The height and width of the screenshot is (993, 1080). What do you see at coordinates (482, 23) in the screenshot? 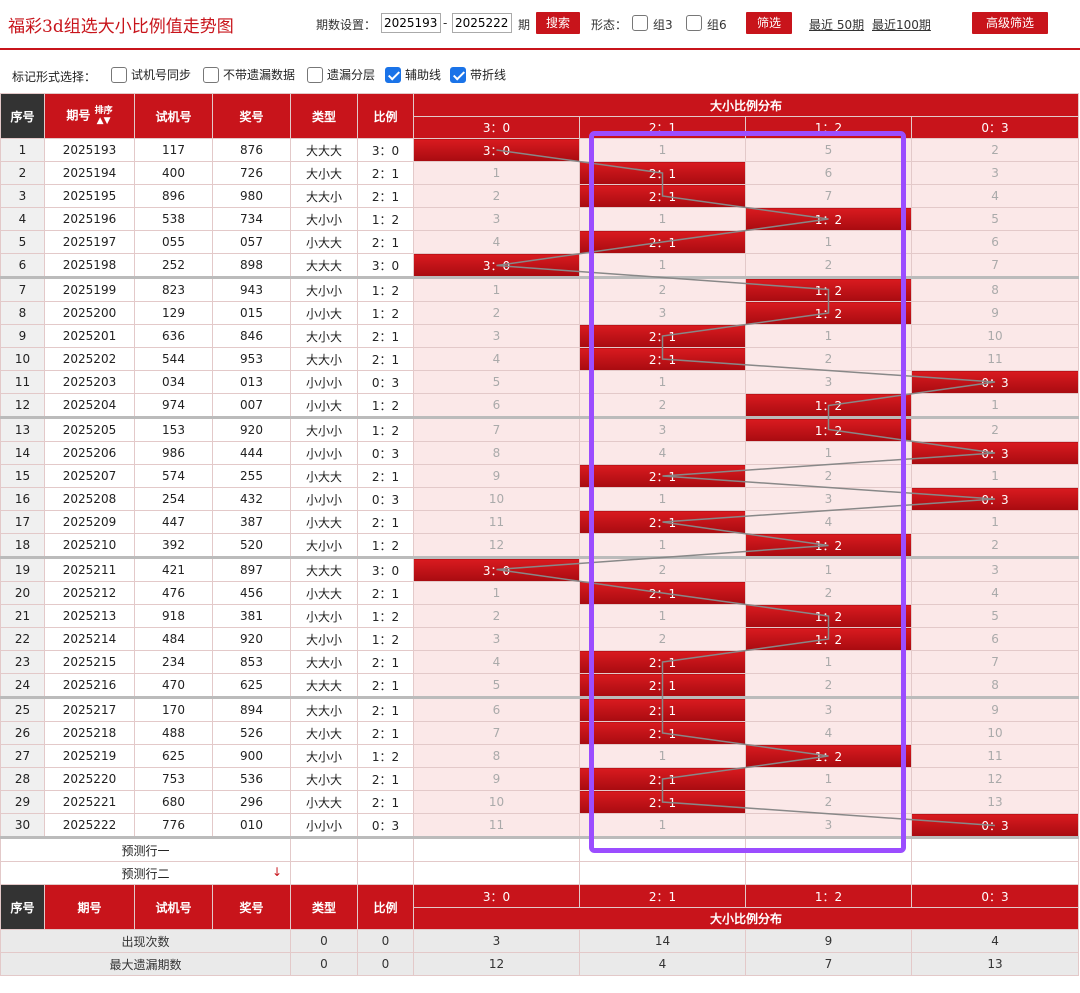
I see `period-to-input` at bounding box center [482, 23].